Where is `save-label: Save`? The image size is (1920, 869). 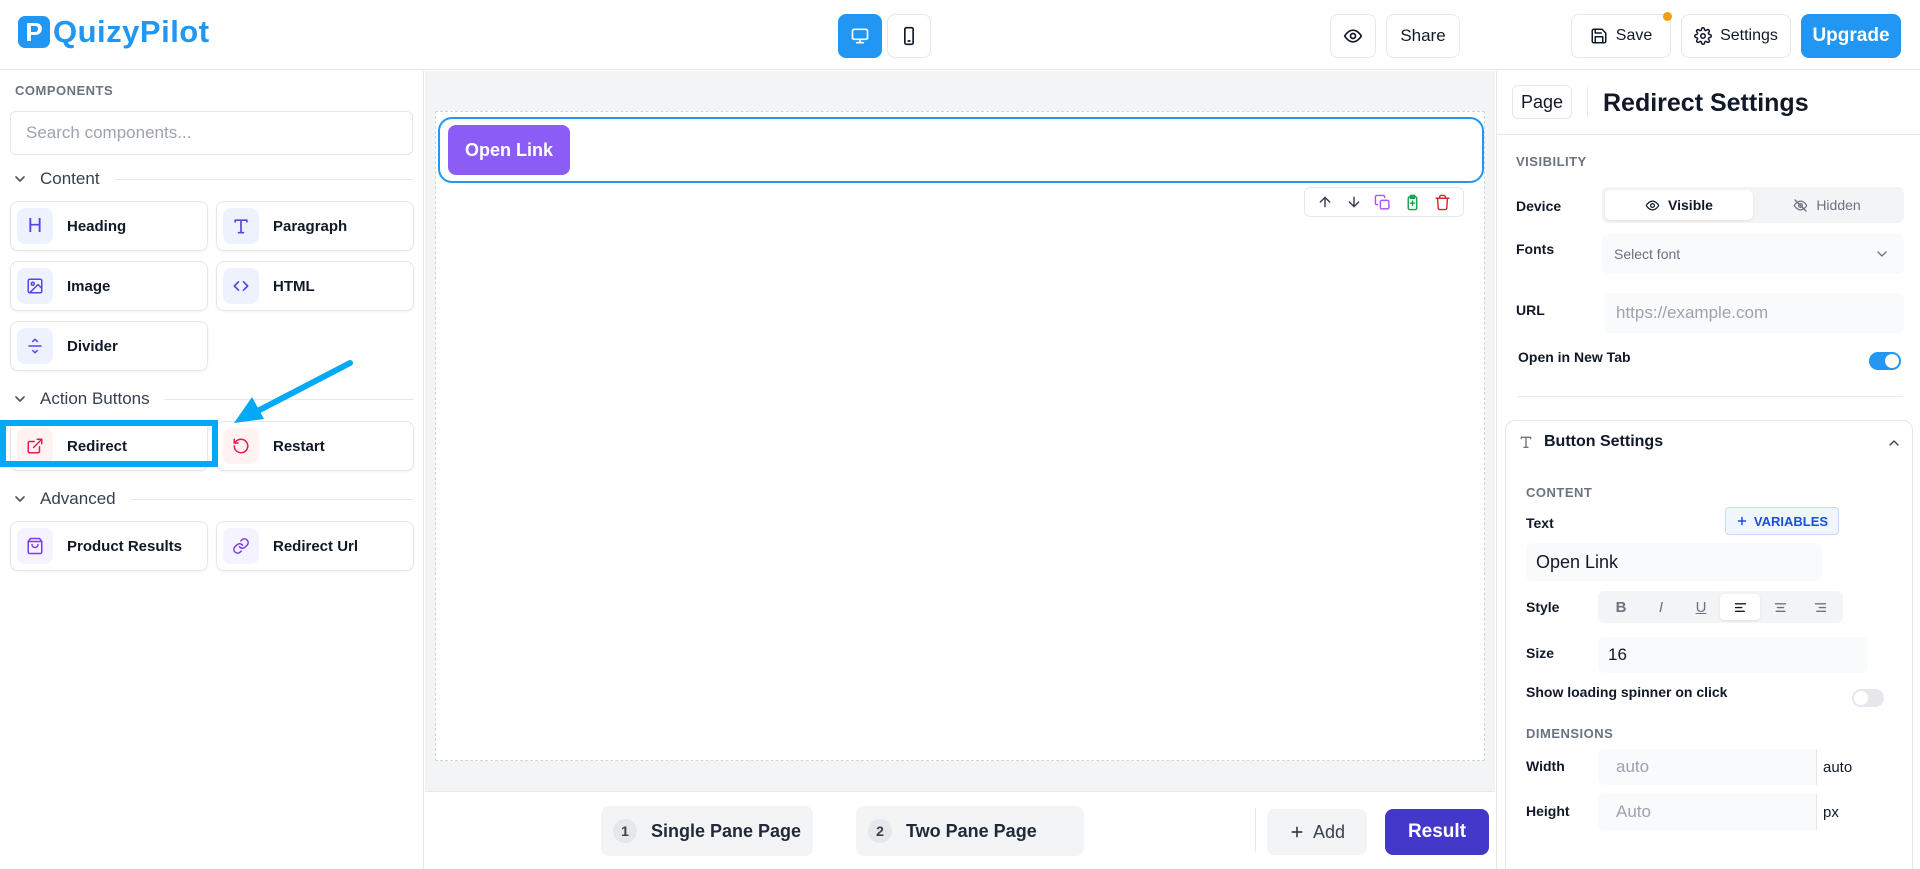
save-label: Save is located at coordinates (1634, 35).